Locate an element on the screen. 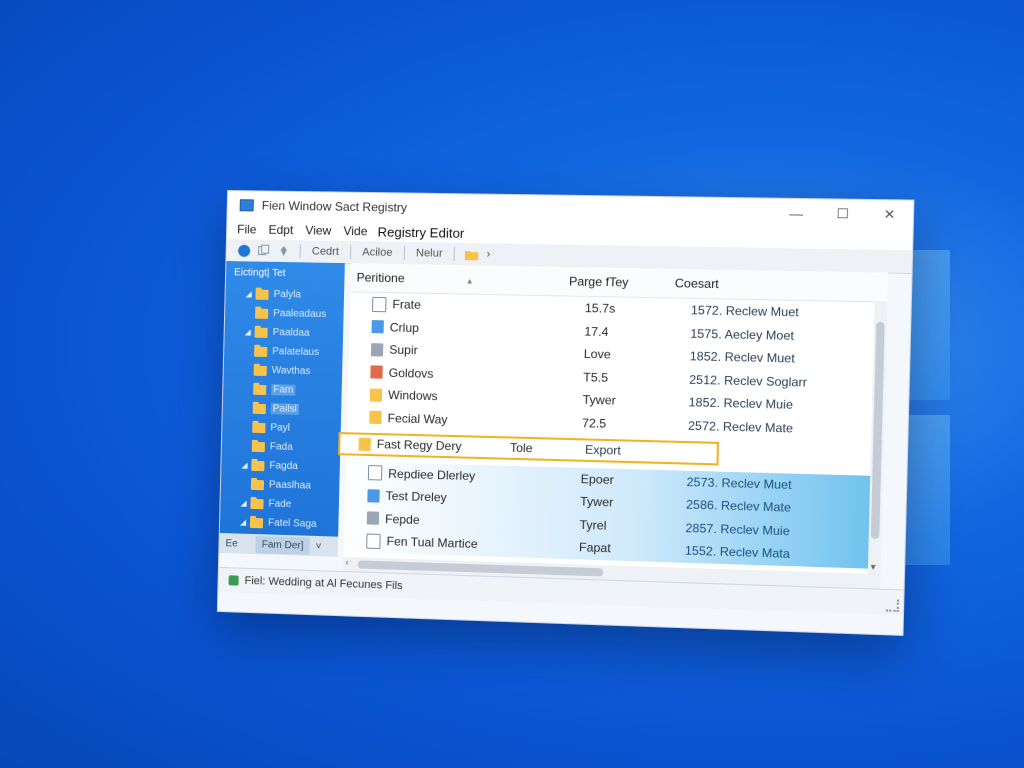 The width and height of the screenshot is (1024, 768). tree-item-label: Fam is located at coordinates (283, 390).